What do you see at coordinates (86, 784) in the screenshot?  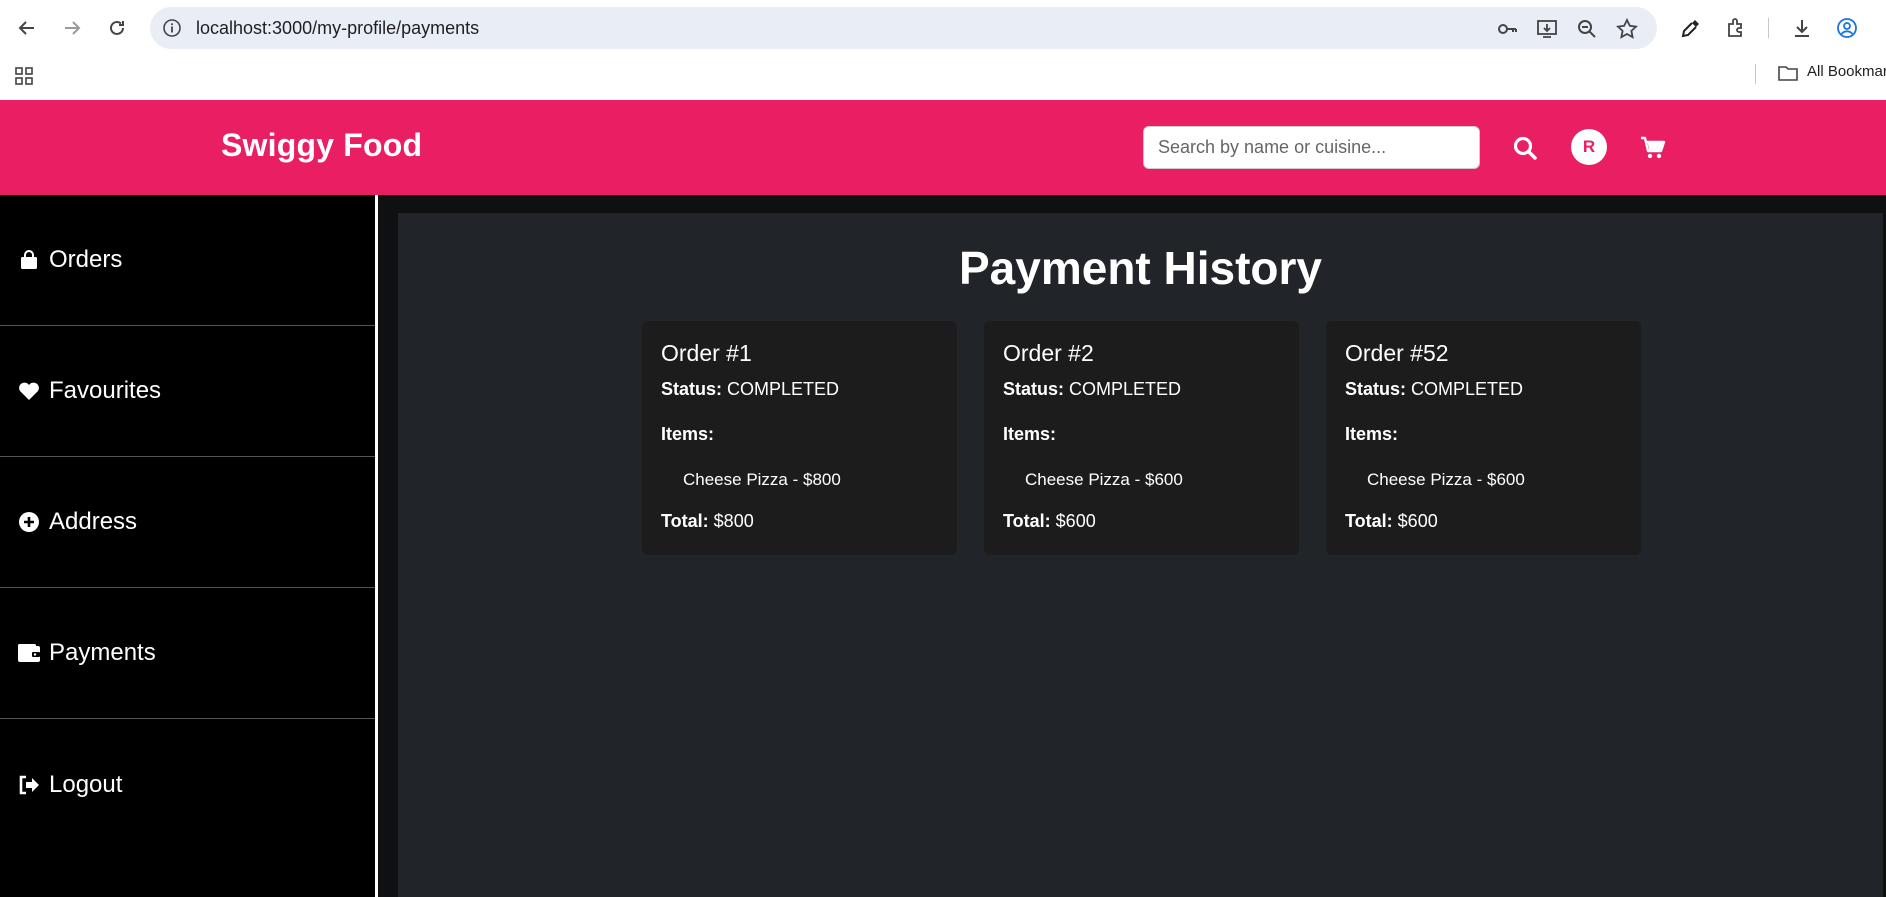 I see `sidebar-item-label: Logout` at bounding box center [86, 784].